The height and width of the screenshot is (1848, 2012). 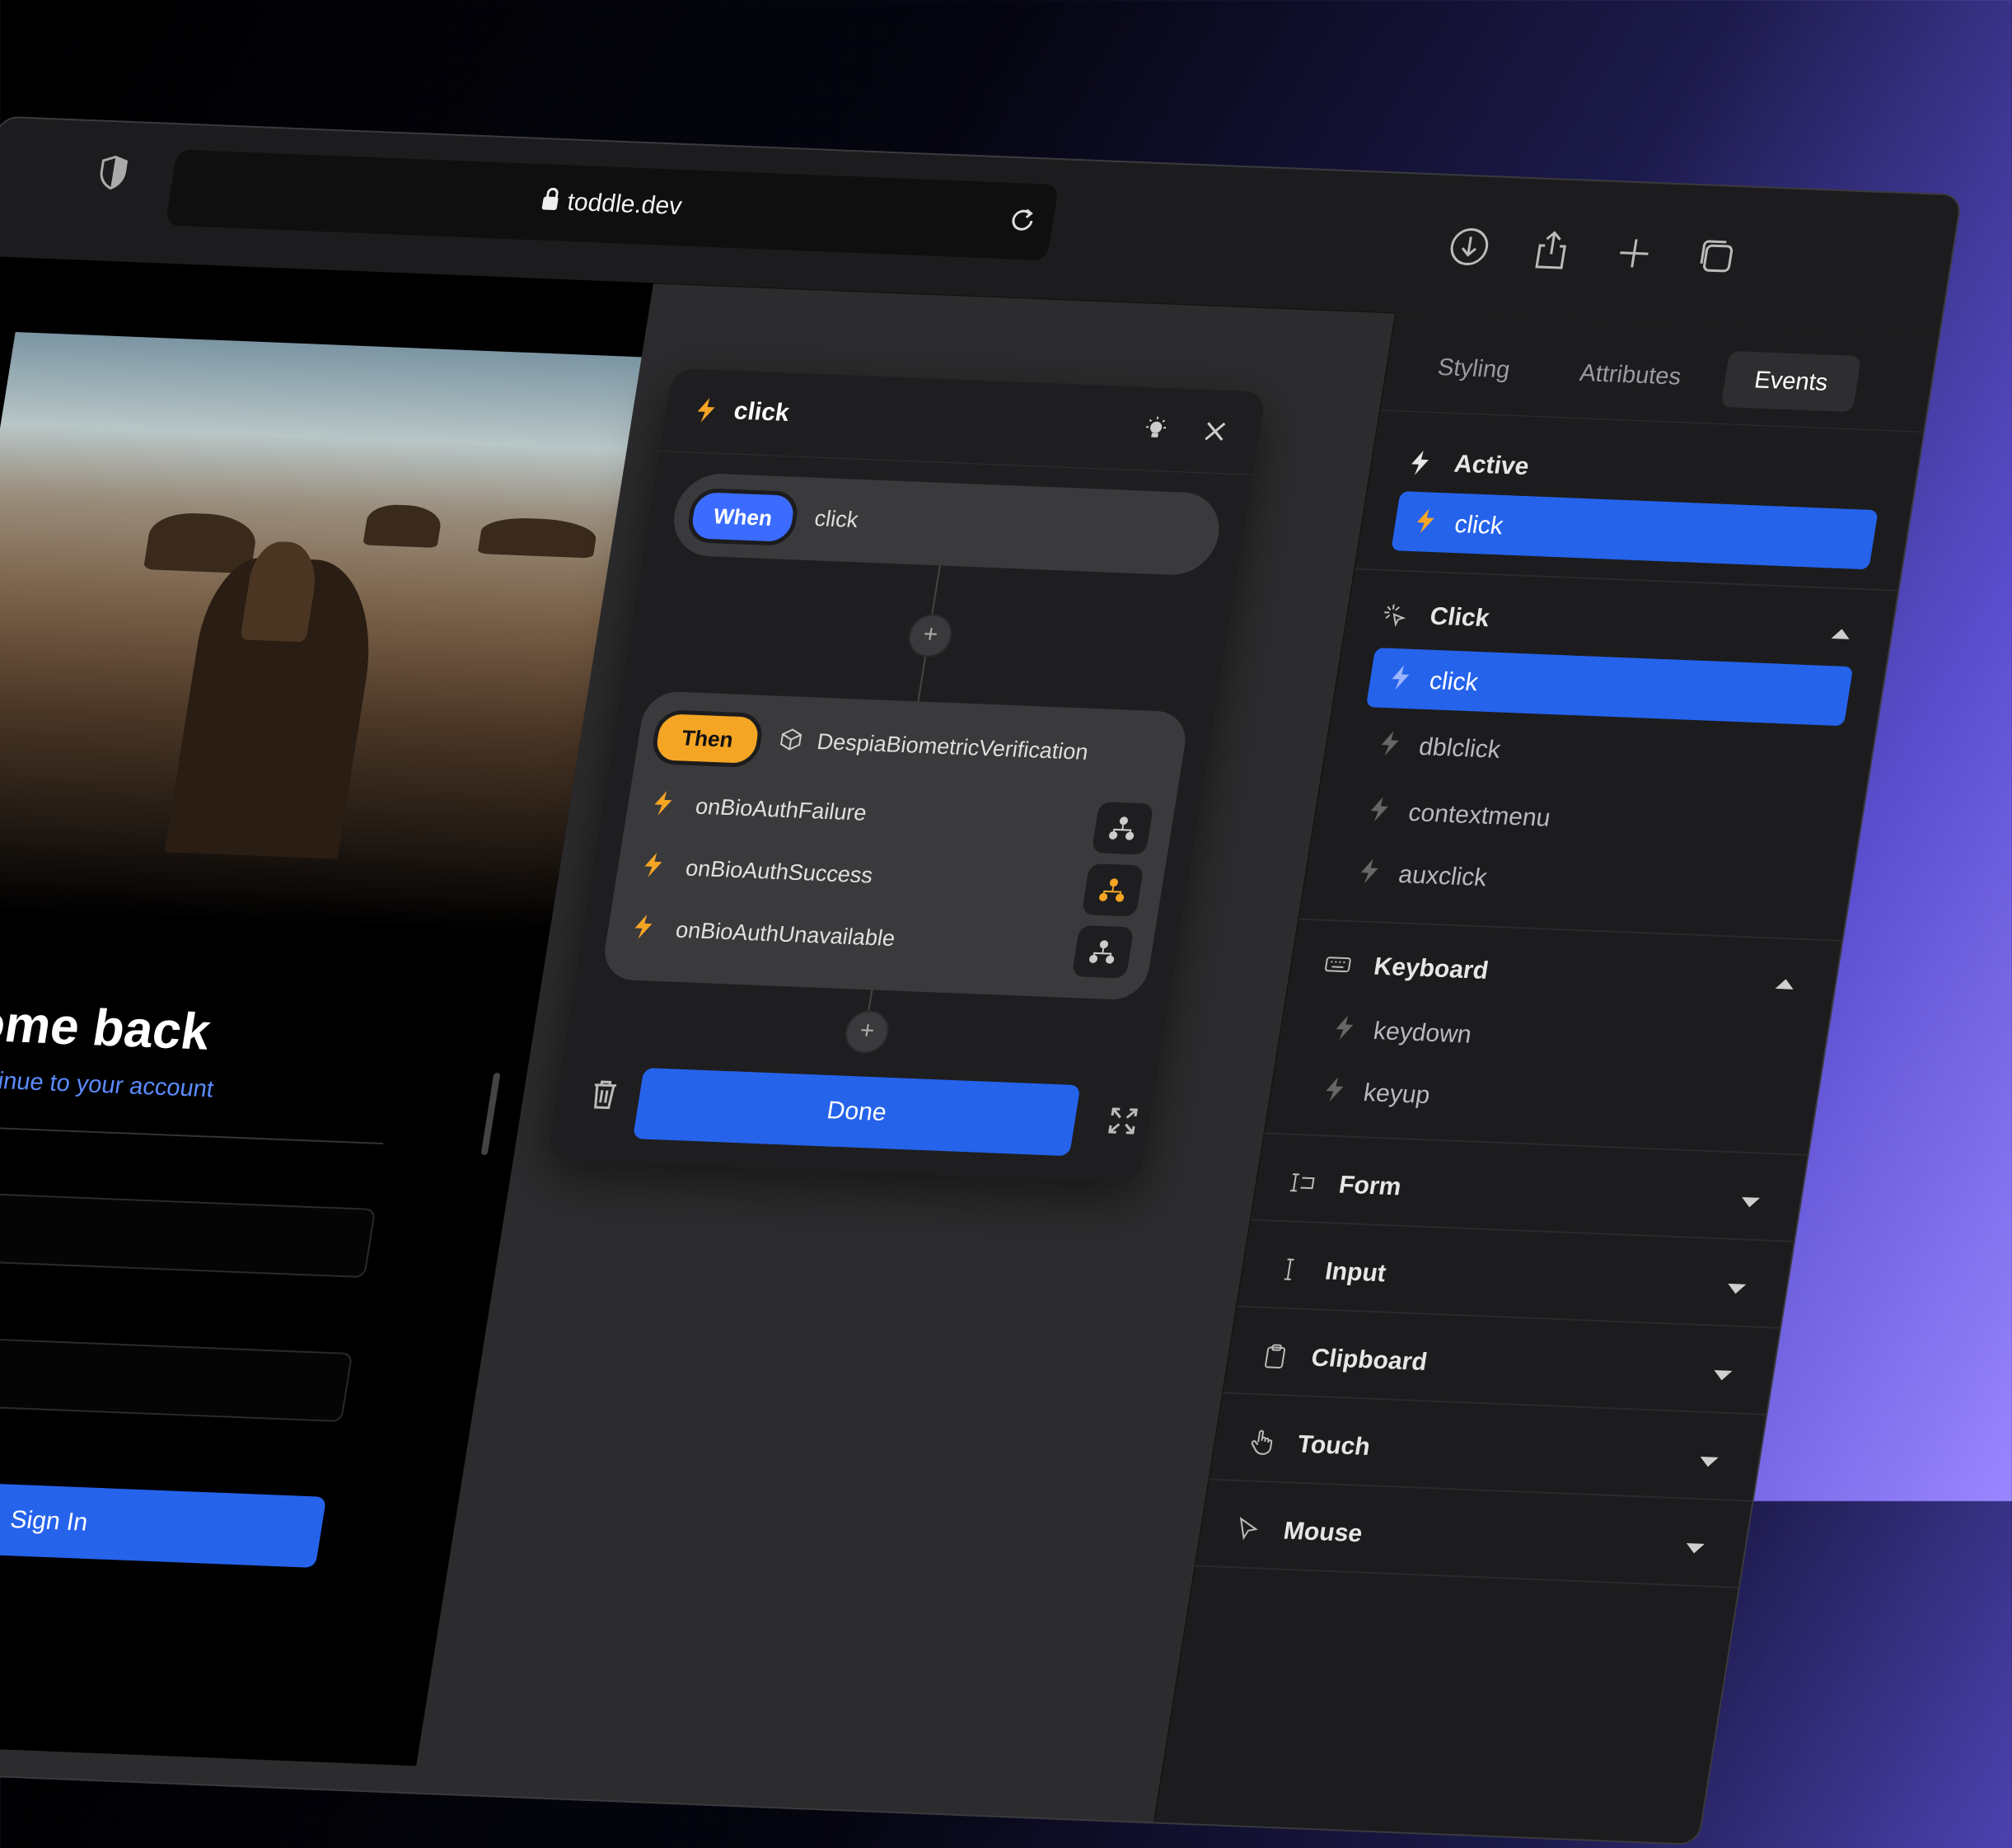 I want to click on panel-tabs: Styling Attributes Events, so click(x=1660, y=373).